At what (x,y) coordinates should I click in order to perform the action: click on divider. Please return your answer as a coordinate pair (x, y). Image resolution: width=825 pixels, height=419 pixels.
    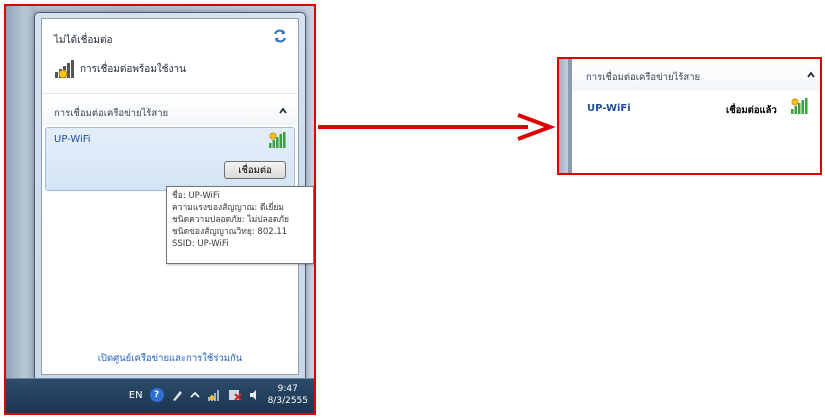
    Looking at the image, I should click on (170, 93).